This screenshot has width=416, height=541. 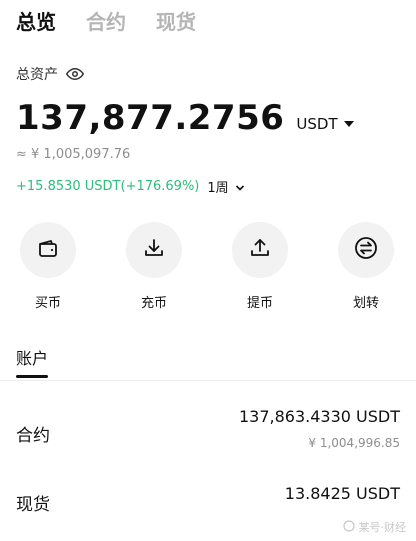 What do you see at coordinates (75, 74) in the screenshot?
I see `eye-icon` at bounding box center [75, 74].